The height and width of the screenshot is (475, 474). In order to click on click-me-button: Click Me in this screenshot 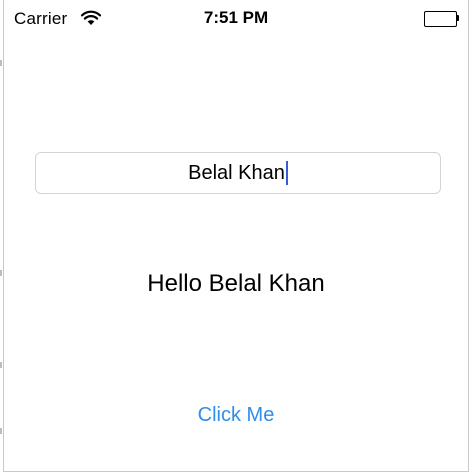, I will do `click(236, 415)`.